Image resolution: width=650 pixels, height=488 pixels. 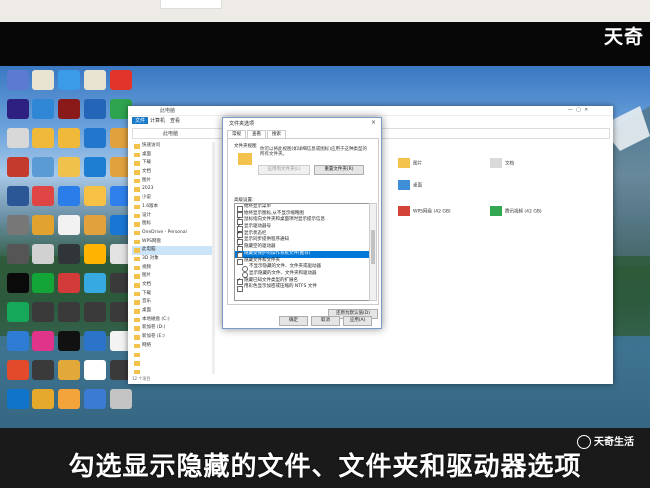 What do you see at coordinates (172, 163) in the screenshot?
I see `nav-item: 下载` at bounding box center [172, 163].